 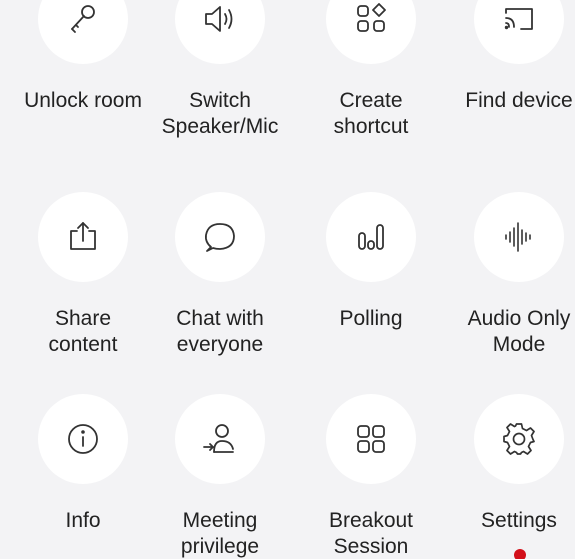 I want to click on info-icon, so click(x=83, y=439).